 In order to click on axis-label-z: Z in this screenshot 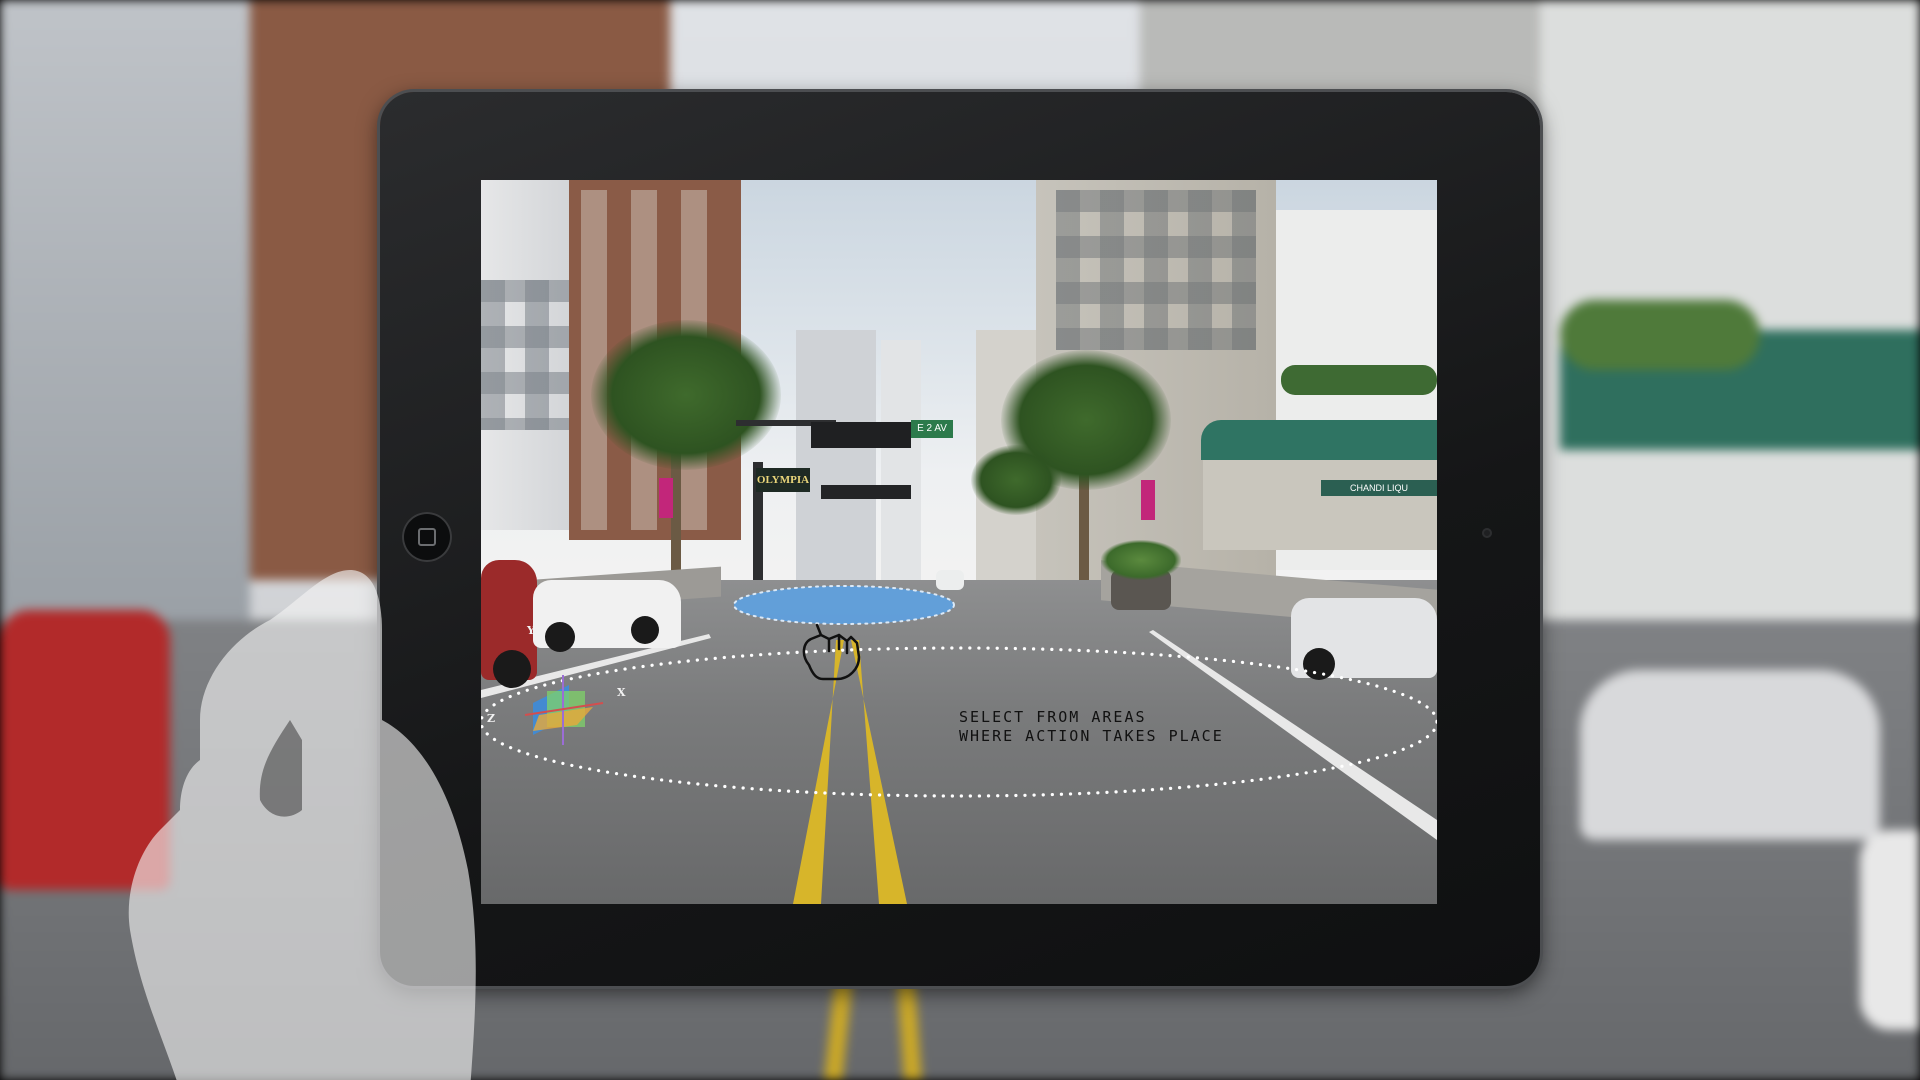, I will do `click(491, 718)`.